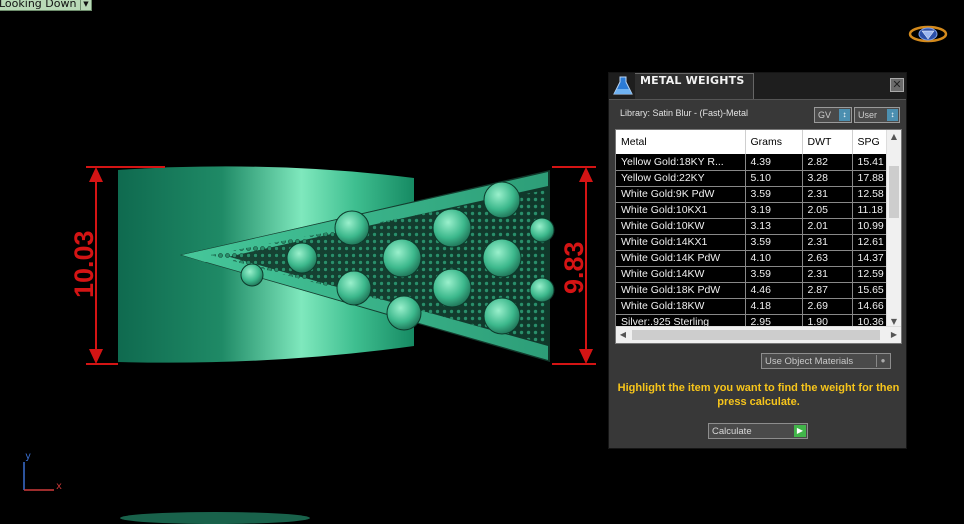 The image size is (964, 524). Describe the element at coordinates (59, 486) in the screenshot. I see `axis-x-label: x` at that location.